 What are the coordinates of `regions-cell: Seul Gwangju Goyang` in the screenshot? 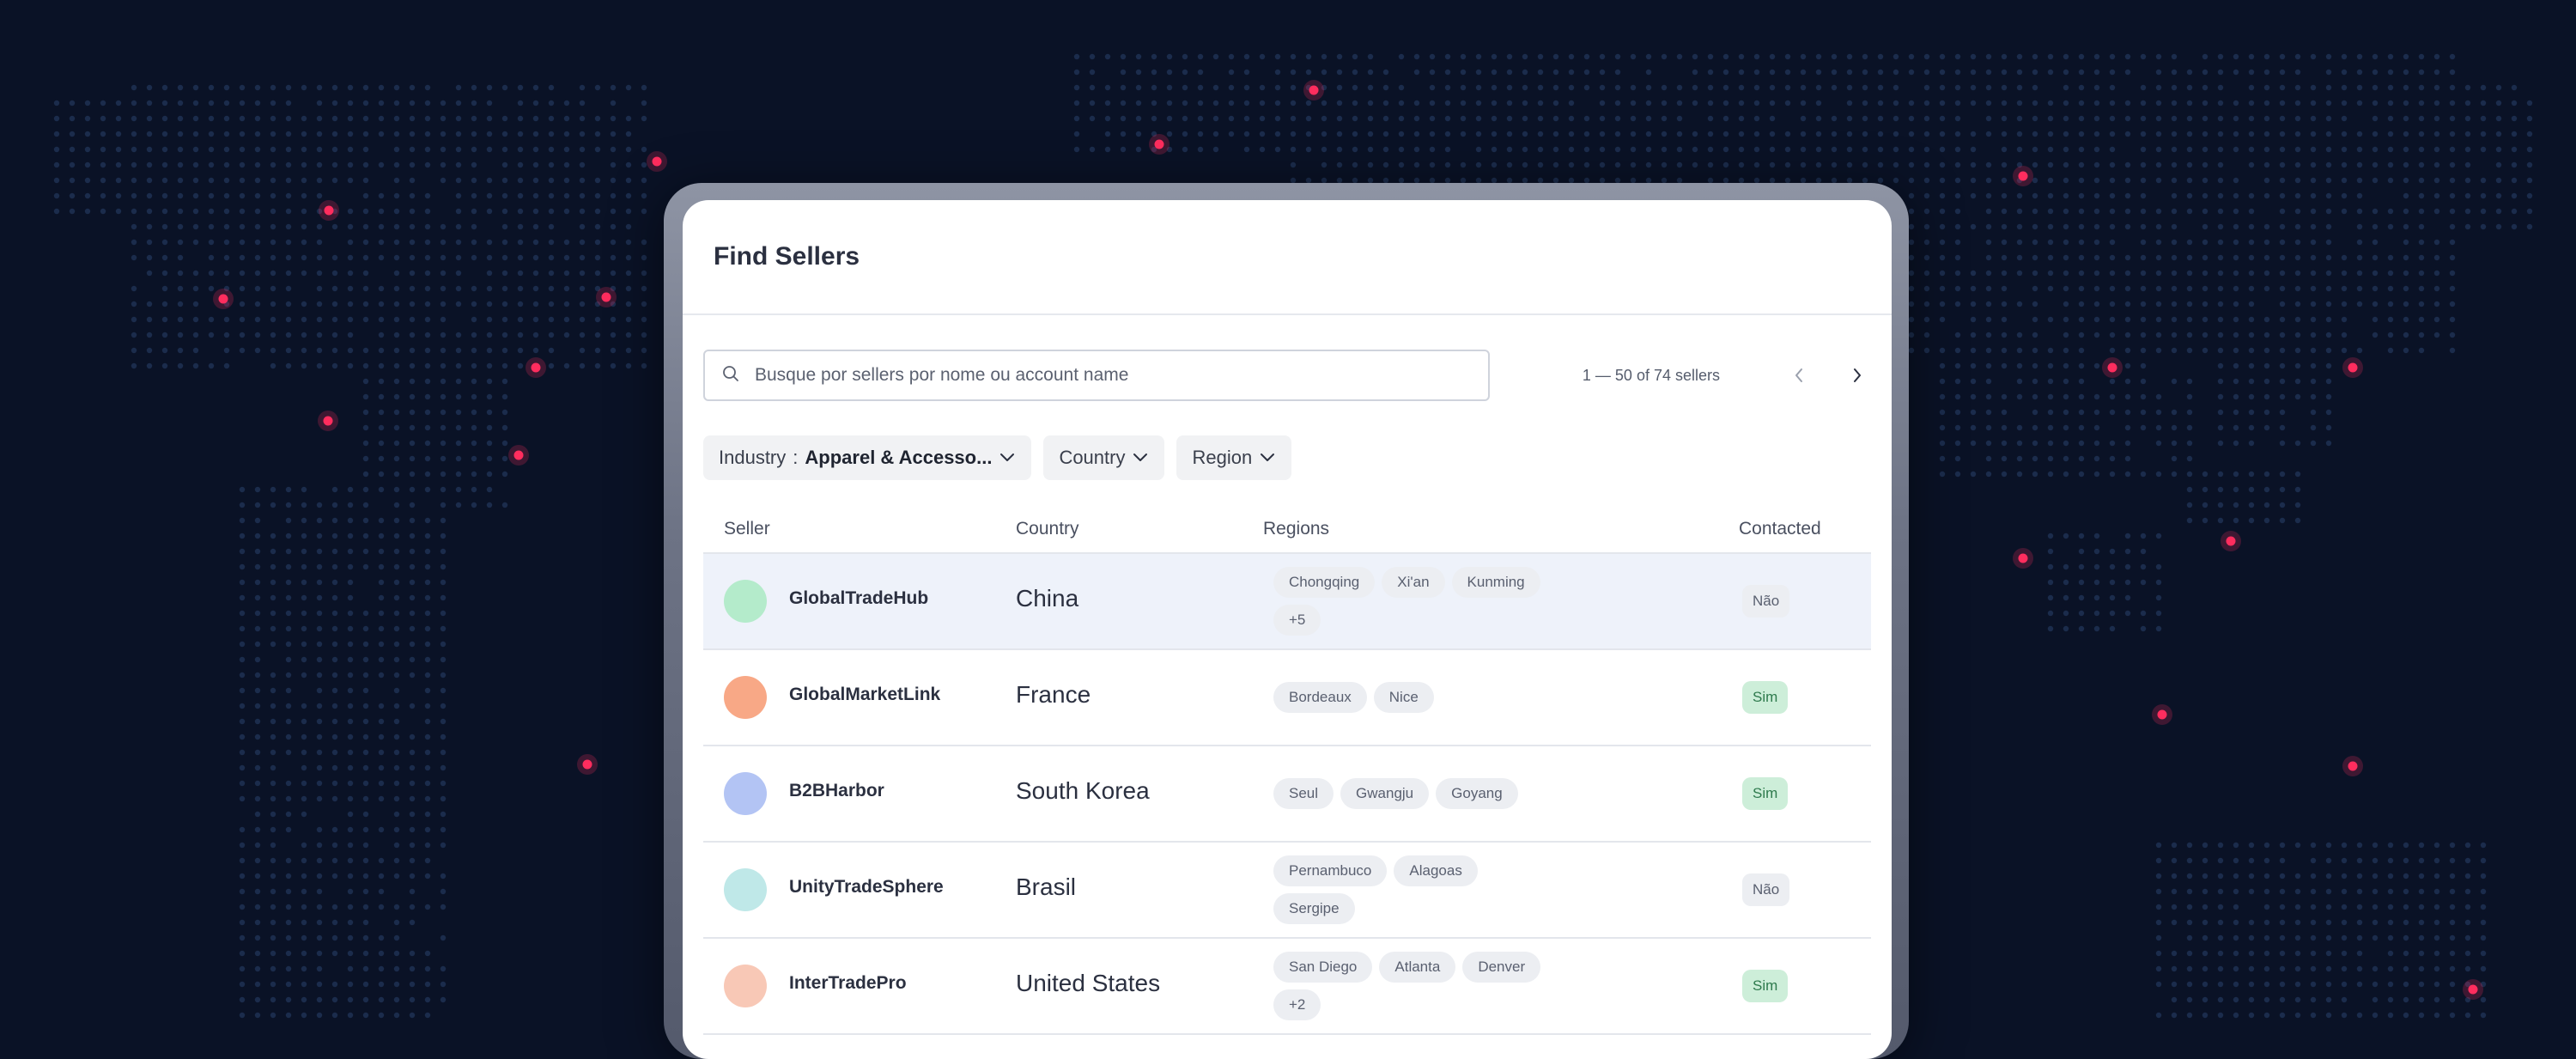 It's located at (1419, 794).